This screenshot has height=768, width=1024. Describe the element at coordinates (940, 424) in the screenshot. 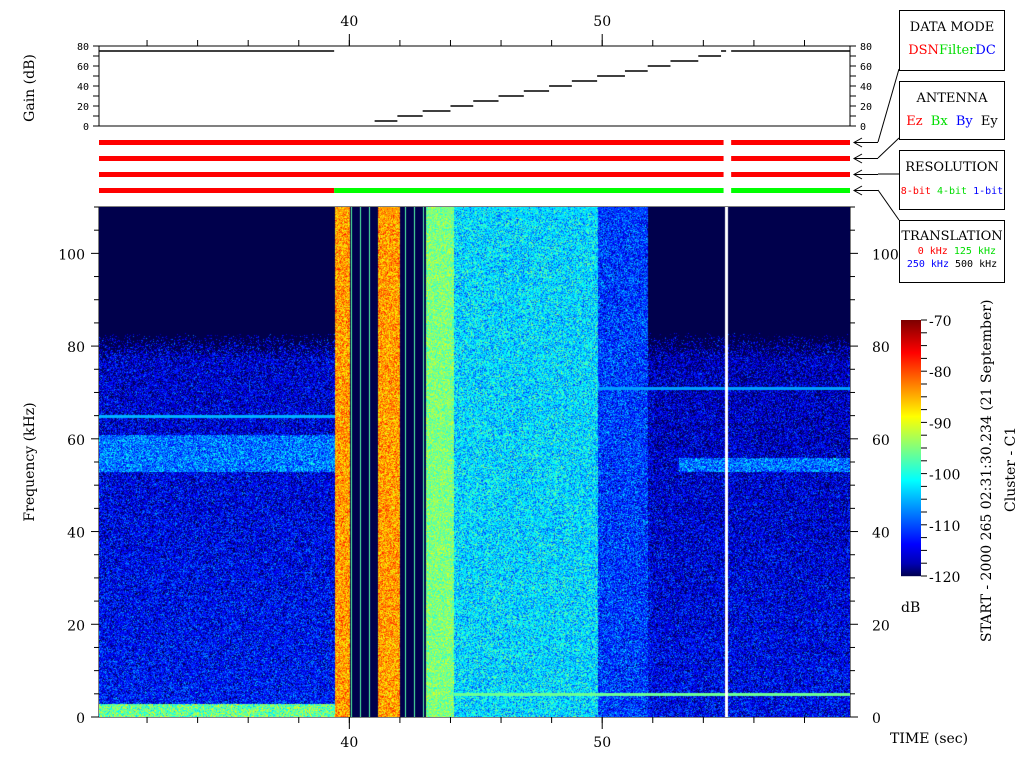

I see `colorbar-tick-label: -90` at that location.